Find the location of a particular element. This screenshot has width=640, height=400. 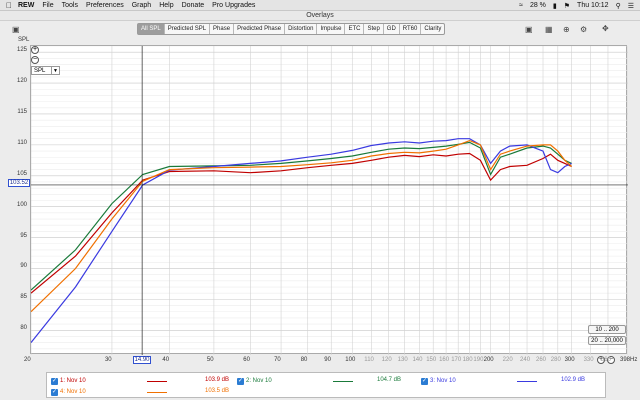

legend-value-2: 104.7 dB is located at coordinates (389, 380).